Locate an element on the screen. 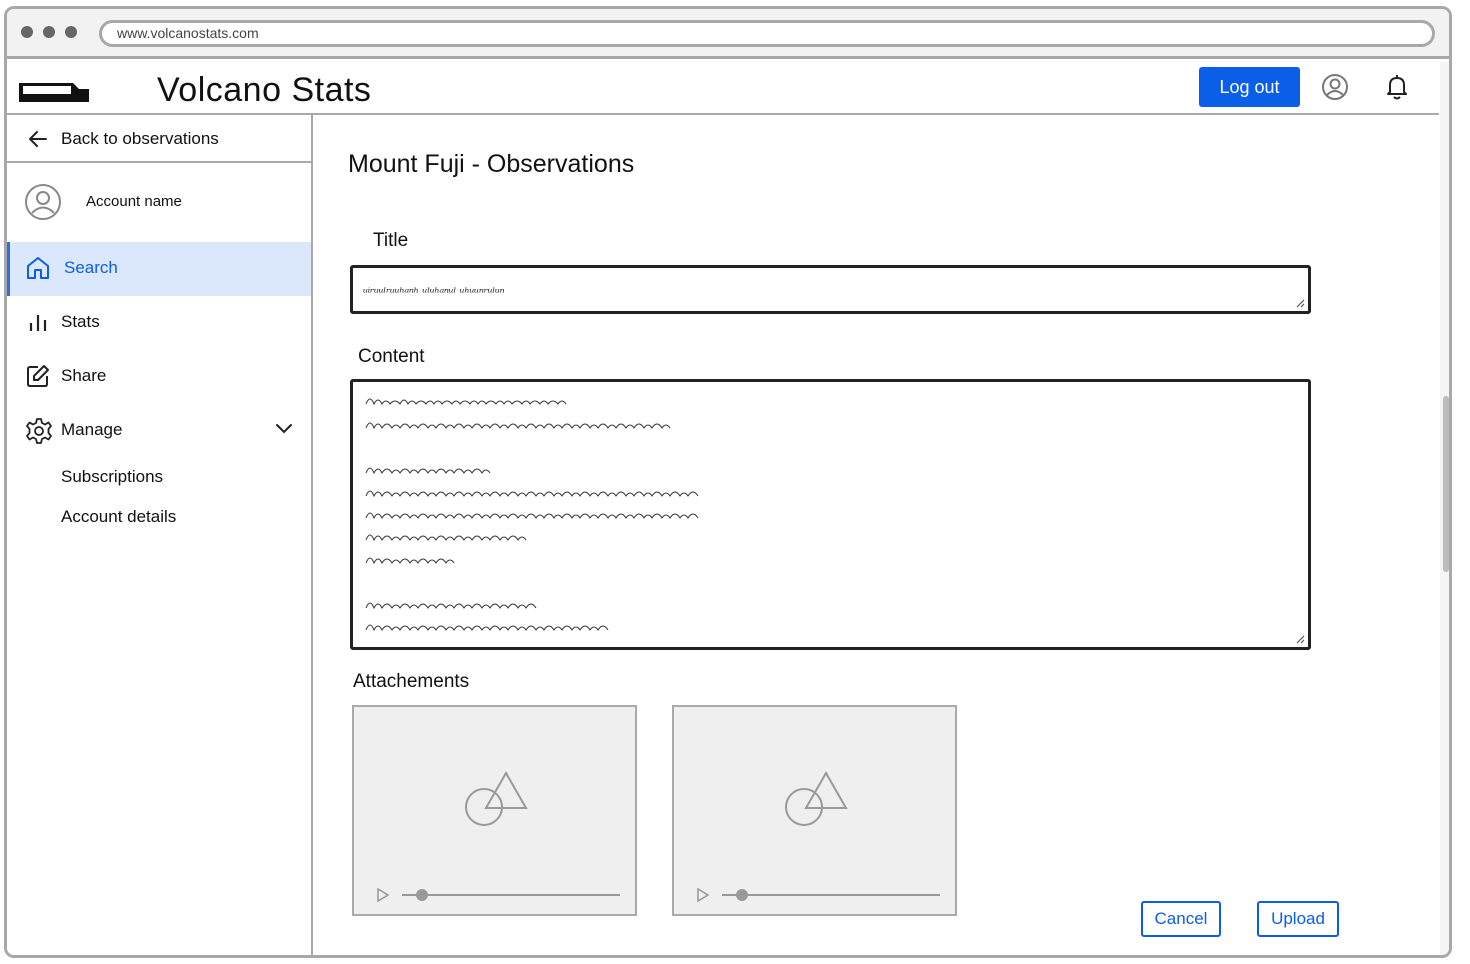 The image size is (1470, 964). page-title: Mount Fuji - Observations is located at coordinates (491, 164).